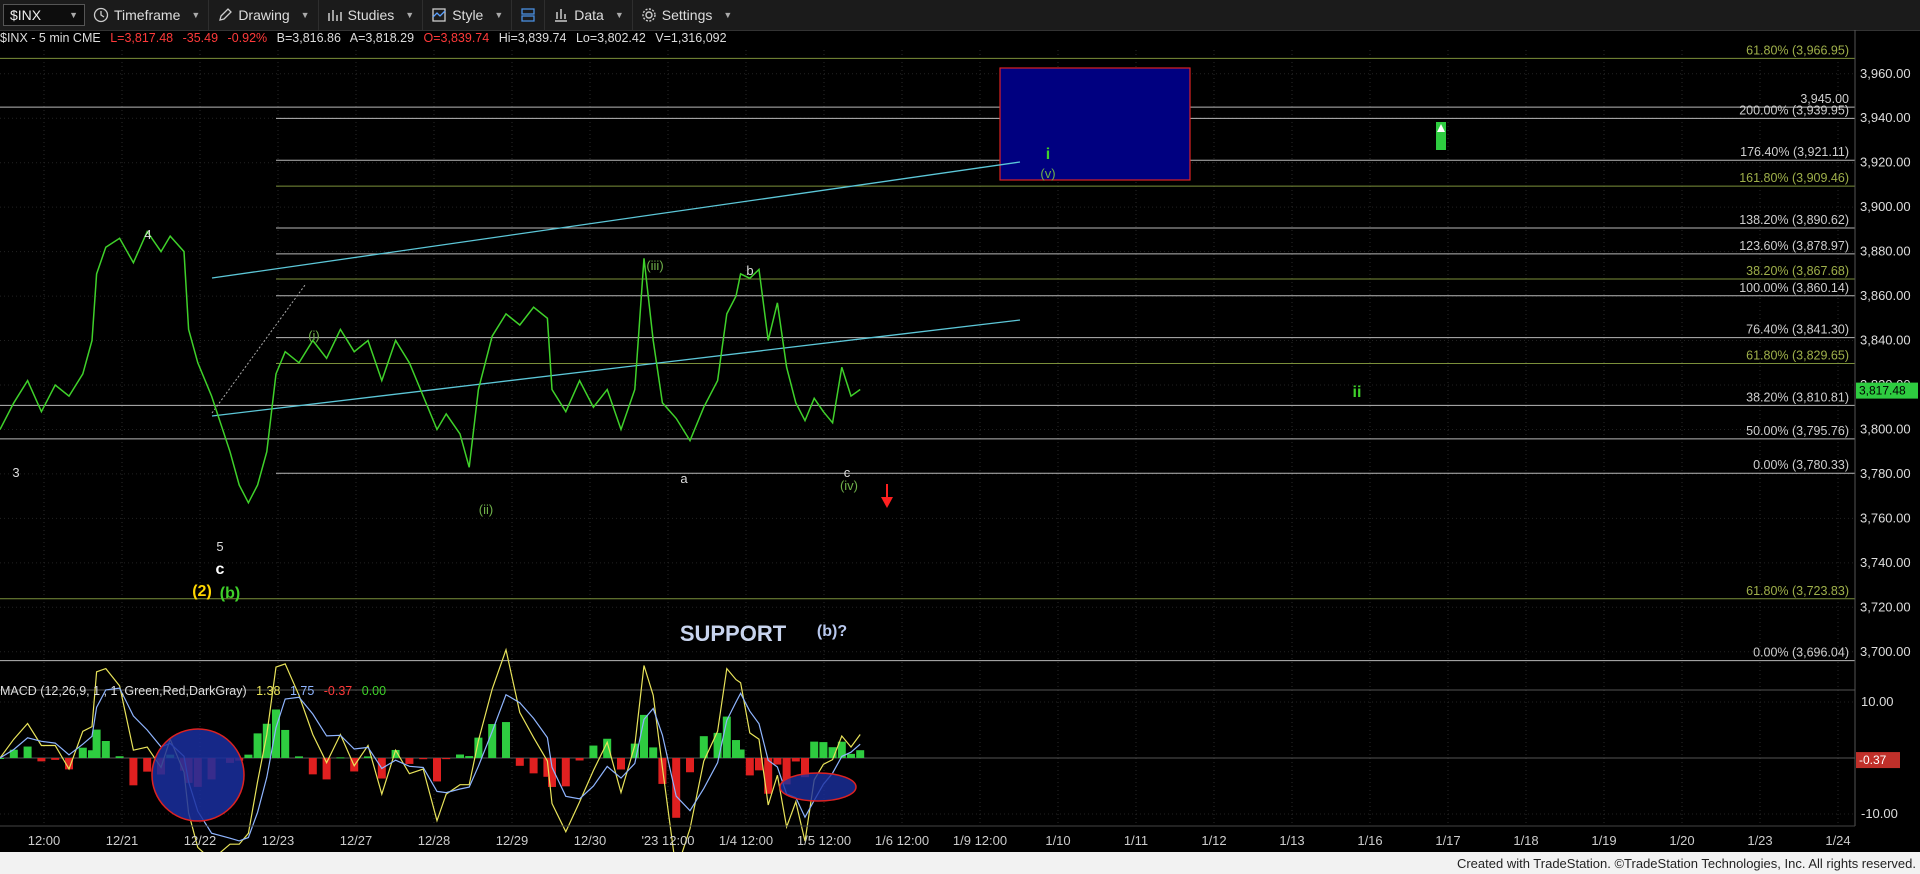  Describe the element at coordinates (1525, 840) in the screenshot. I see `time-tick-label: 1/18` at that location.